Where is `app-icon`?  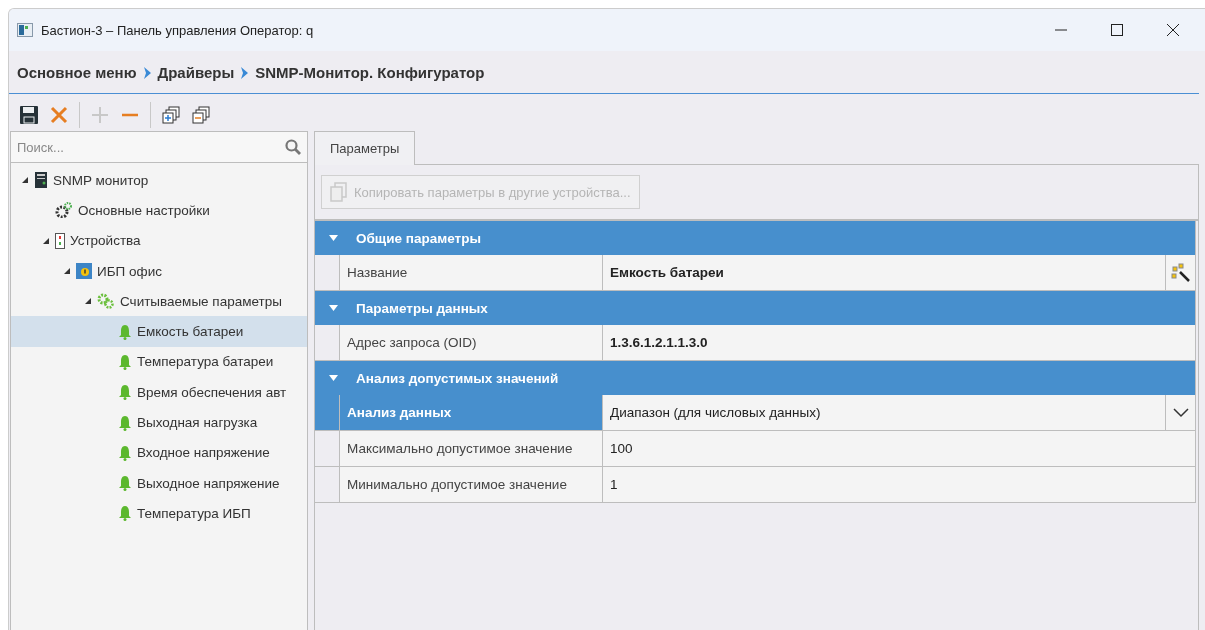
app-icon is located at coordinates (25, 30).